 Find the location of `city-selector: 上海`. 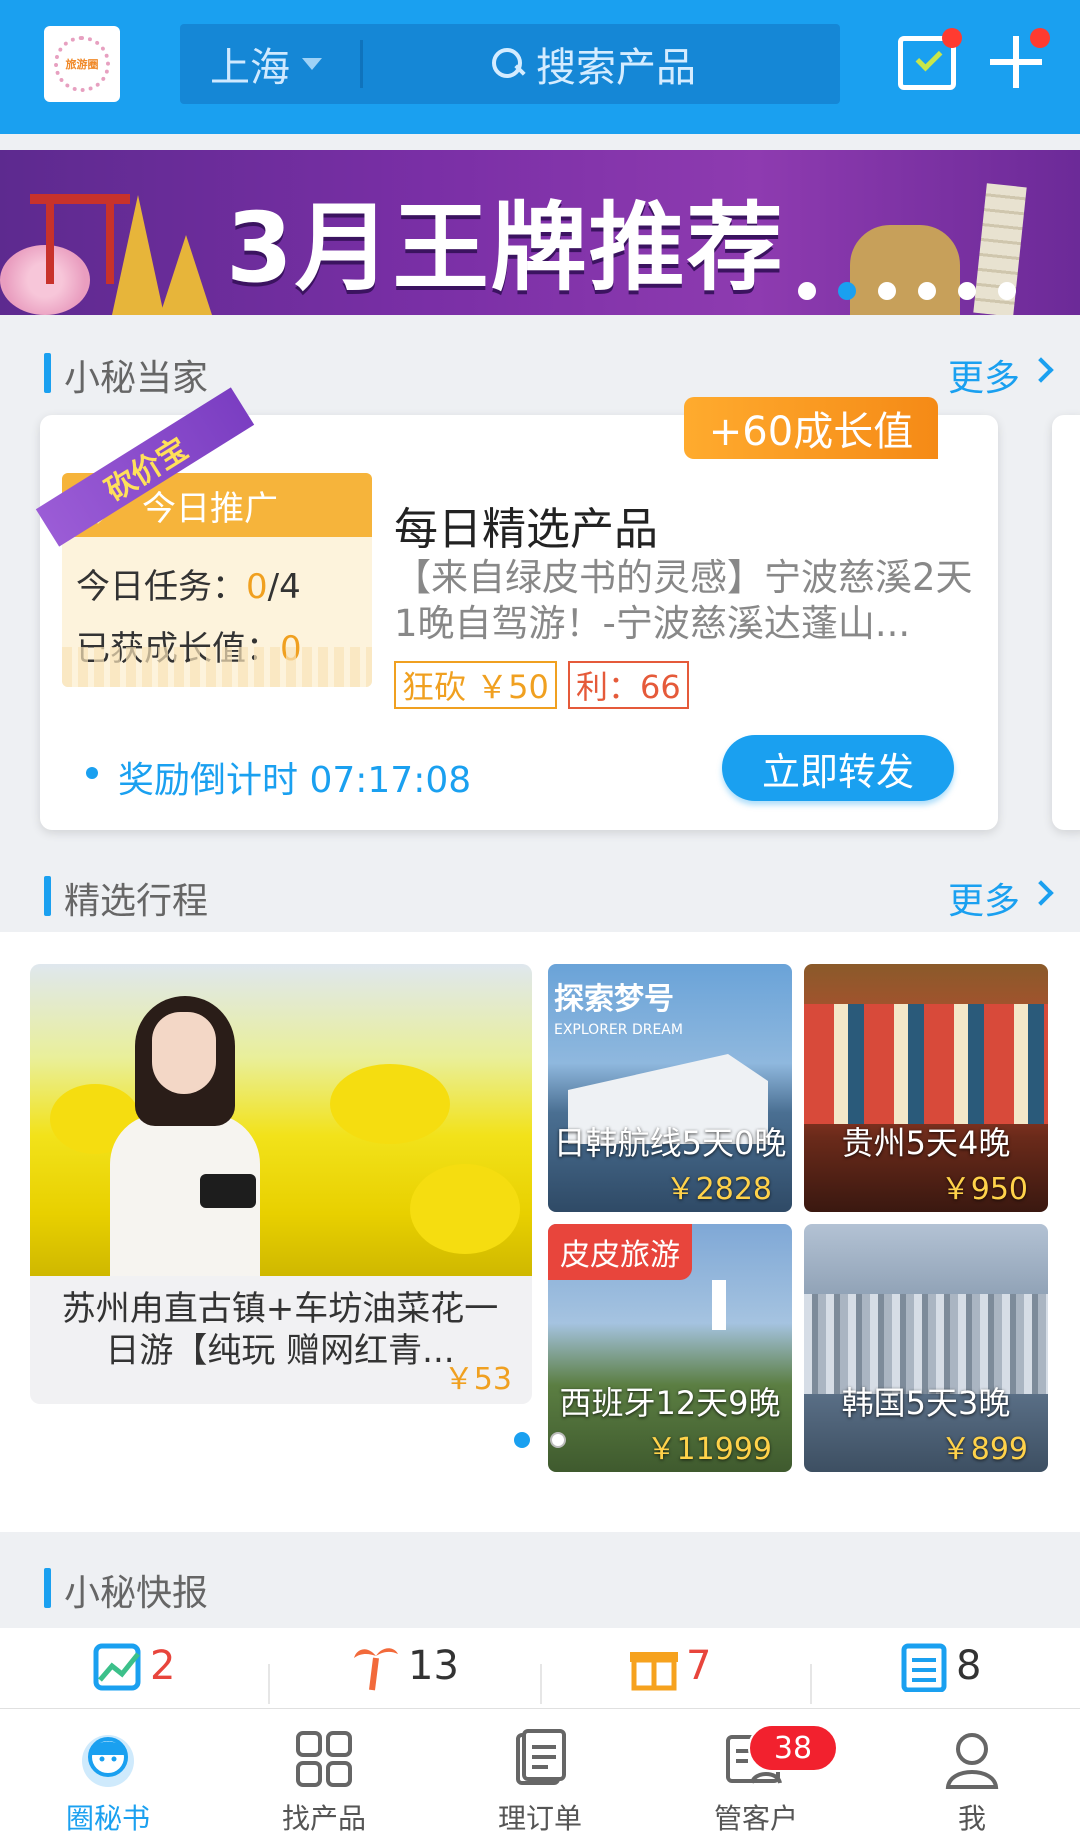

city-selector: 上海 is located at coordinates (266, 64).